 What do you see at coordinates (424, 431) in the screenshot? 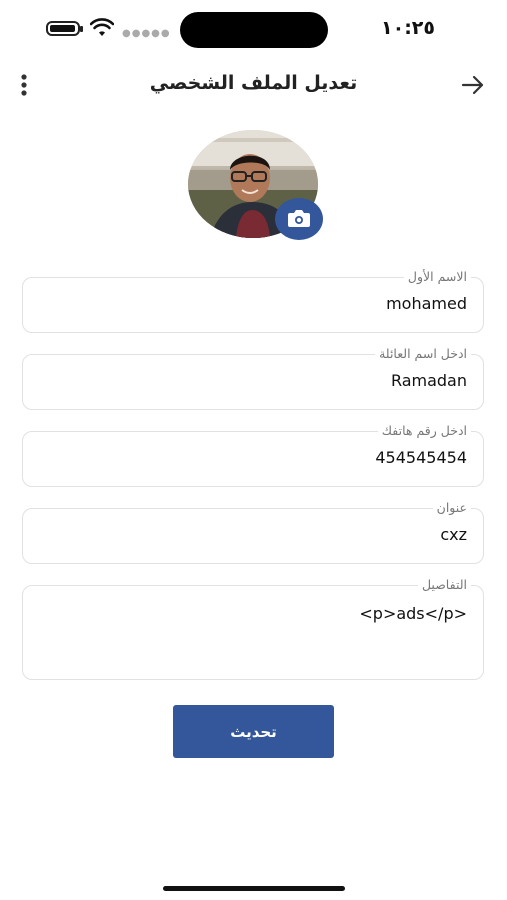
I see `phone-label: ادخل رقم هاتفك` at bounding box center [424, 431].